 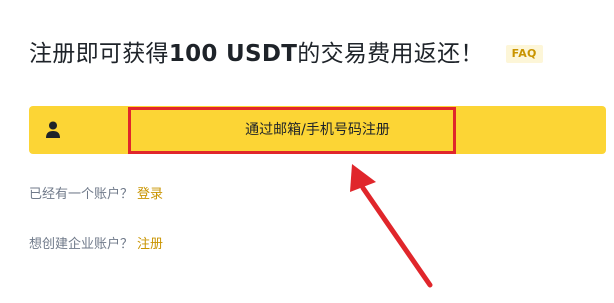 What do you see at coordinates (524, 54) in the screenshot?
I see `faq-badge: FAQ` at bounding box center [524, 54].